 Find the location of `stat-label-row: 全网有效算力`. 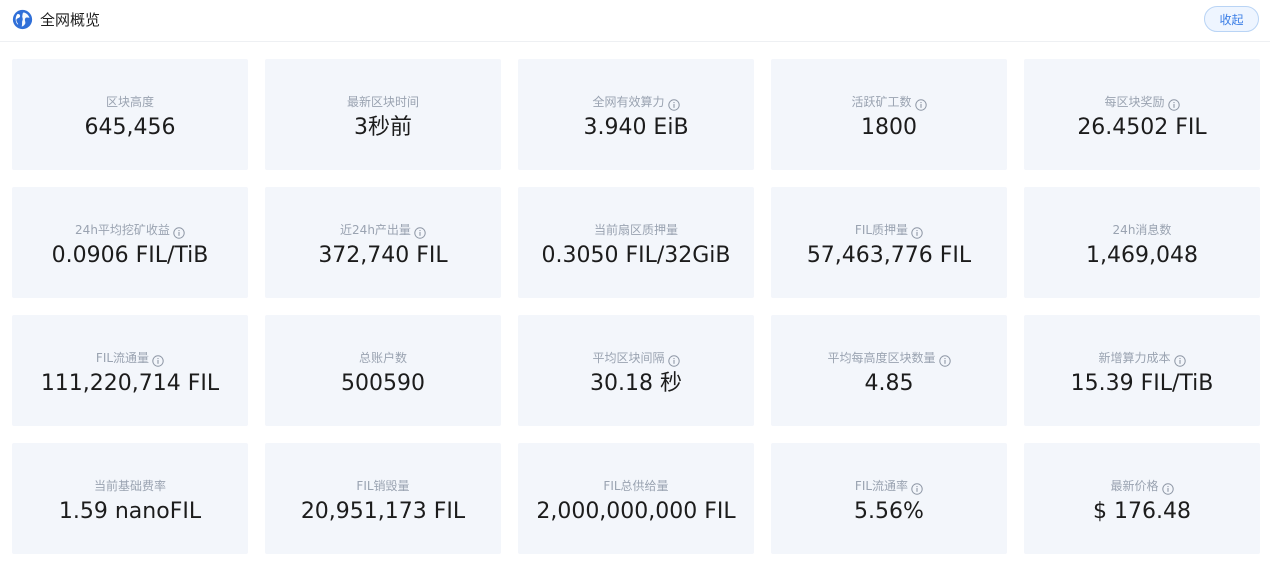

stat-label-row: 全网有效算力 is located at coordinates (636, 102).